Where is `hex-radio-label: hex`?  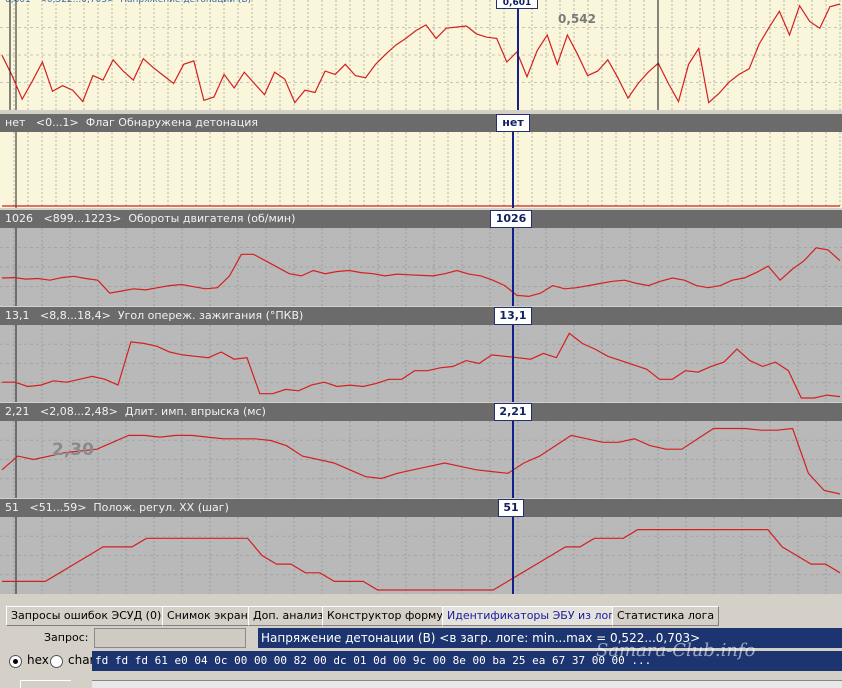
hex-radio-label: hex is located at coordinates (38, 660).